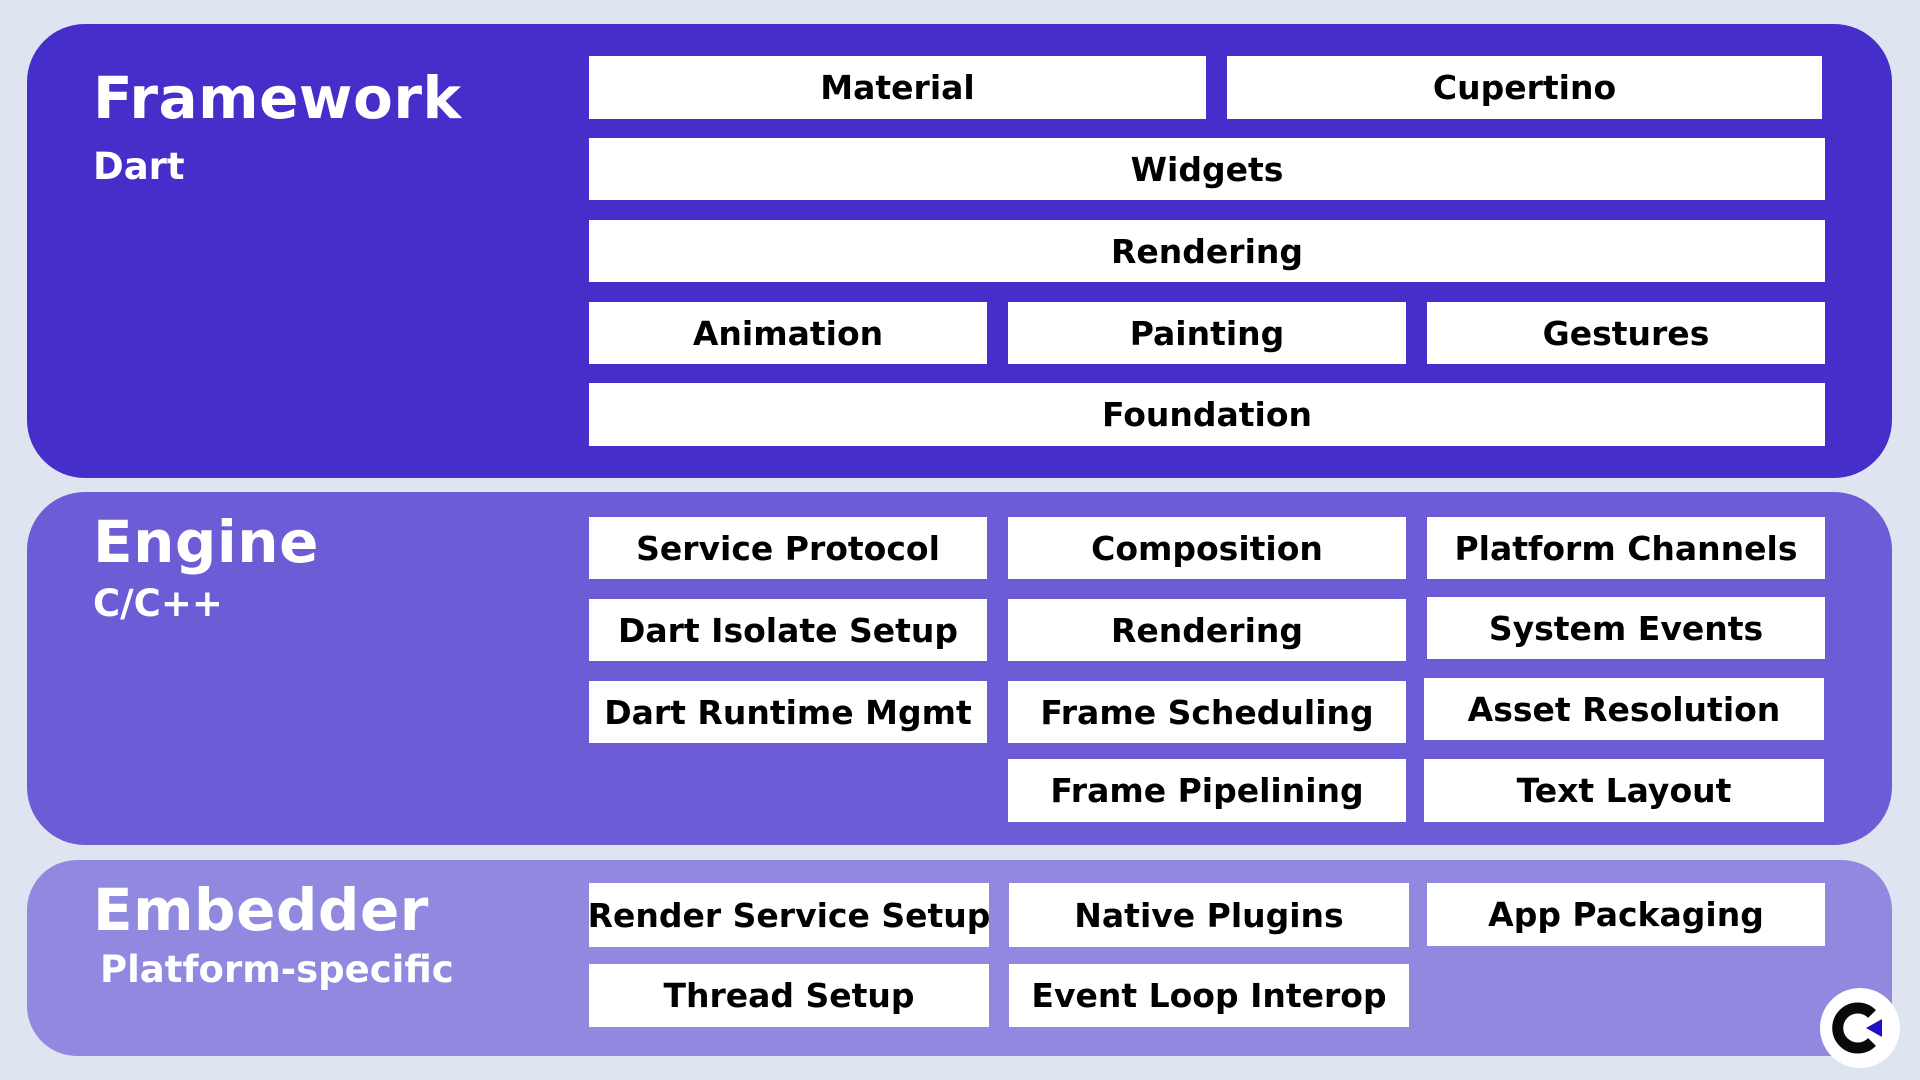  Describe the element at coordinates (1524, 87) in the screenshot. I see `framework-component-cupertino: Cupertino` at that location.